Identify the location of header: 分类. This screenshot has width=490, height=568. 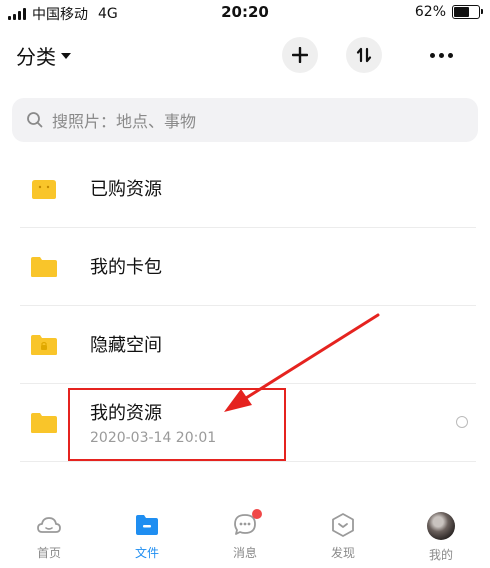
(245, 55).